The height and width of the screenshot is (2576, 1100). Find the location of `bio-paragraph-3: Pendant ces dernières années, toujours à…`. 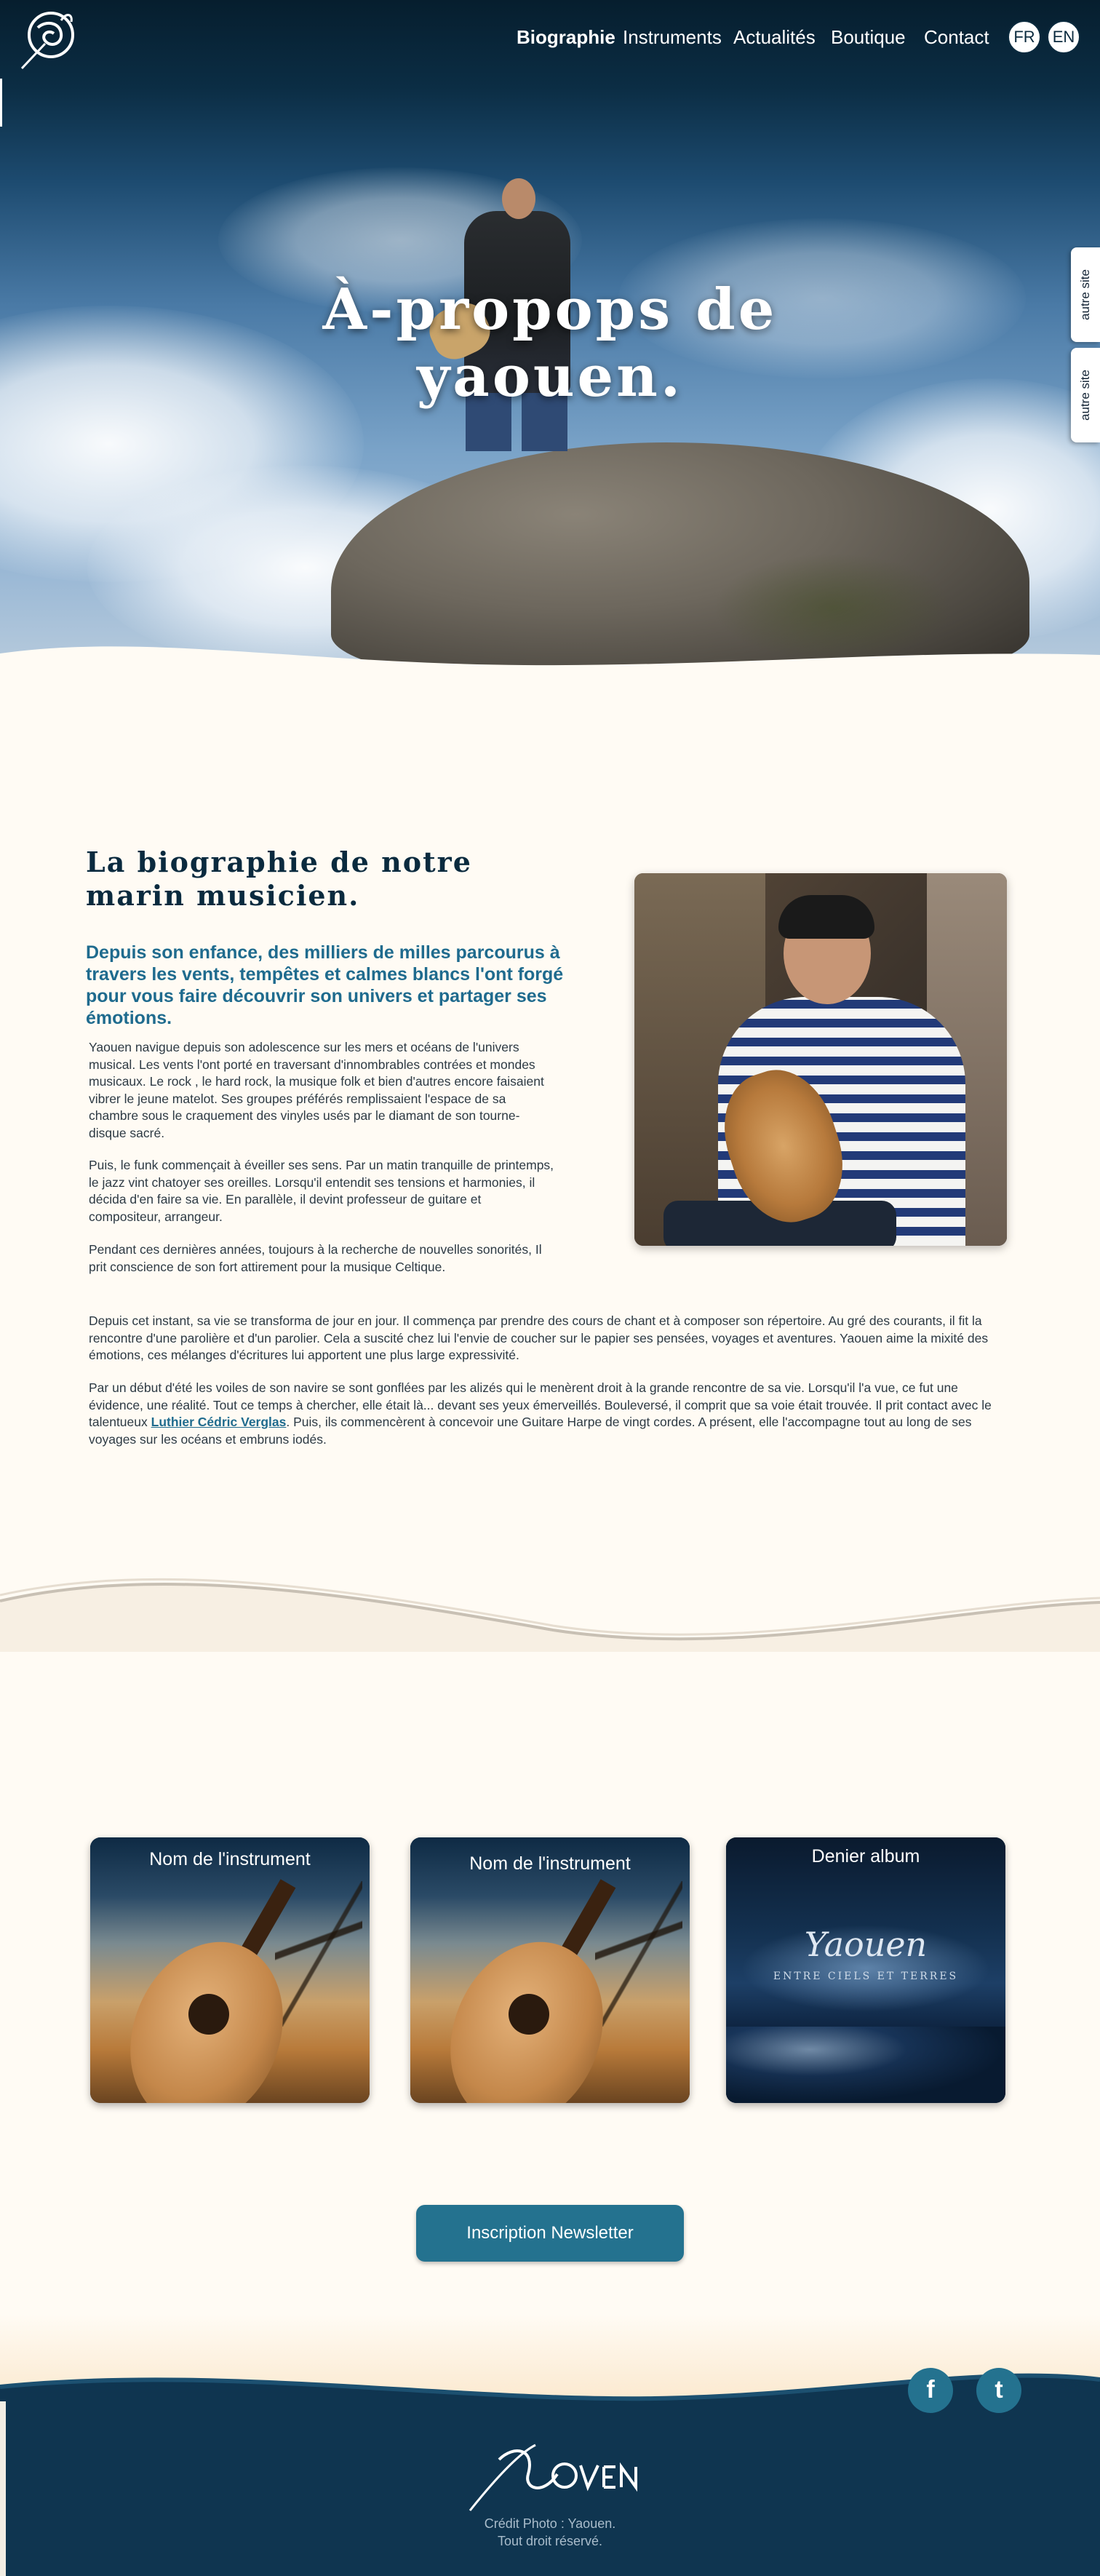

bio-paragraph-3: Pendant ces dernières années, toujours à… is located at coordinates (316, 1258).